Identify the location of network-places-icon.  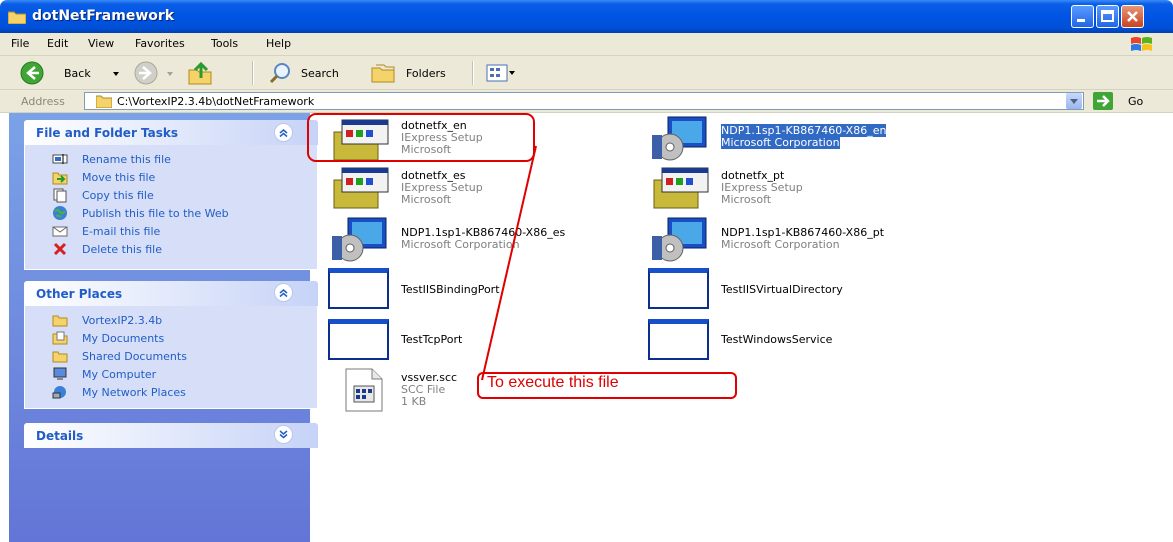
(60, 392).